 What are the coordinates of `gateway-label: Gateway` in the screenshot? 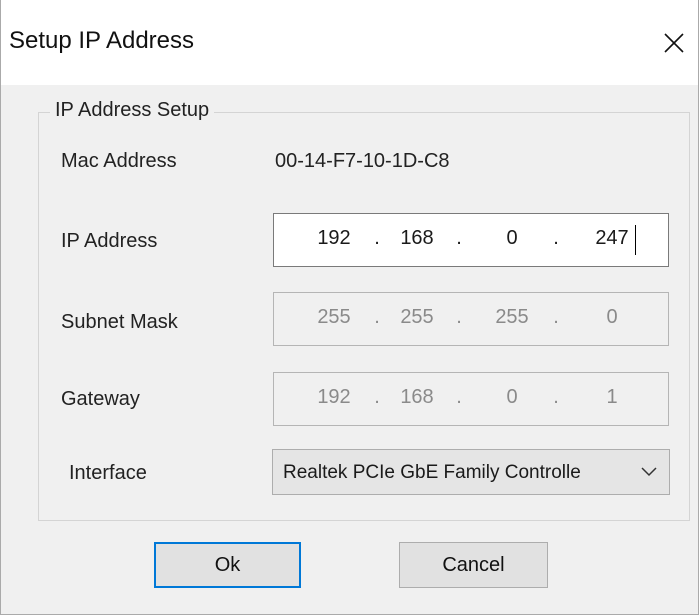 It's located at (100, 399).